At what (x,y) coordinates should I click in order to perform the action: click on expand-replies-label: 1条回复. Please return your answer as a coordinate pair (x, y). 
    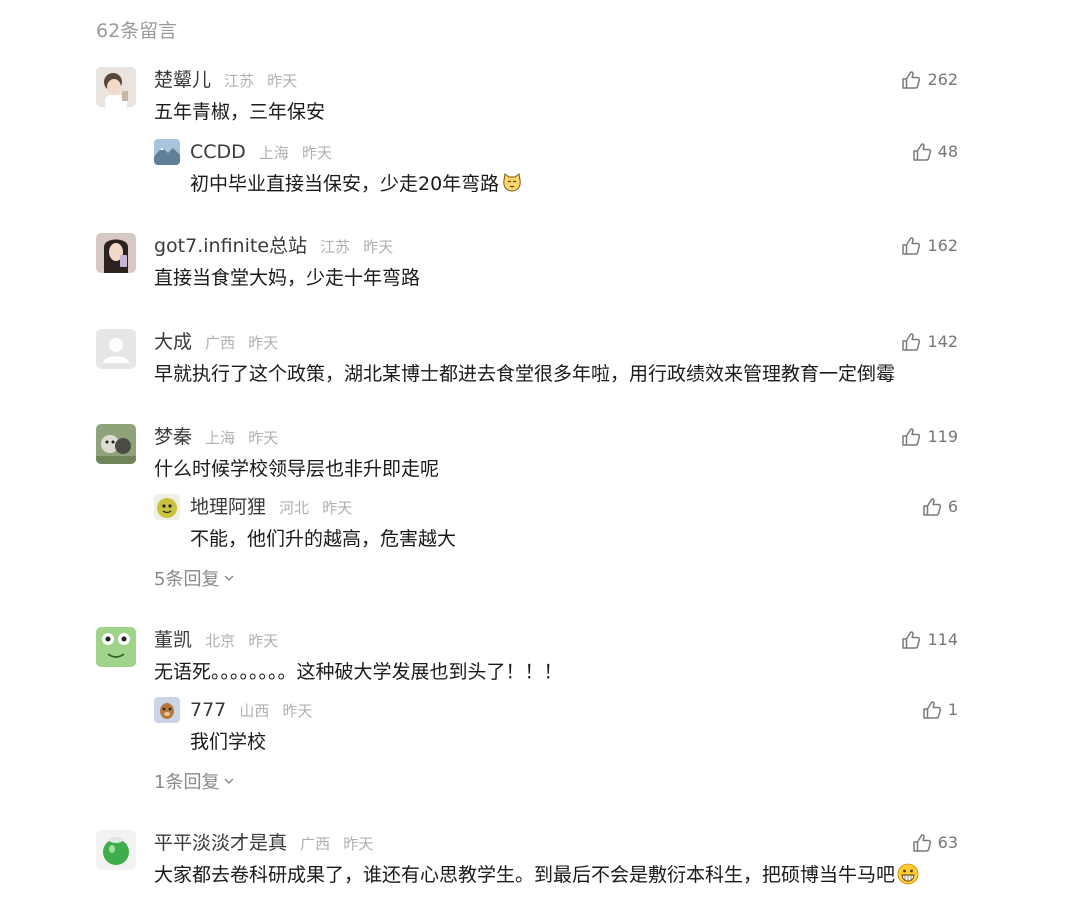
    Looking at the image, I should click on (187, 782).